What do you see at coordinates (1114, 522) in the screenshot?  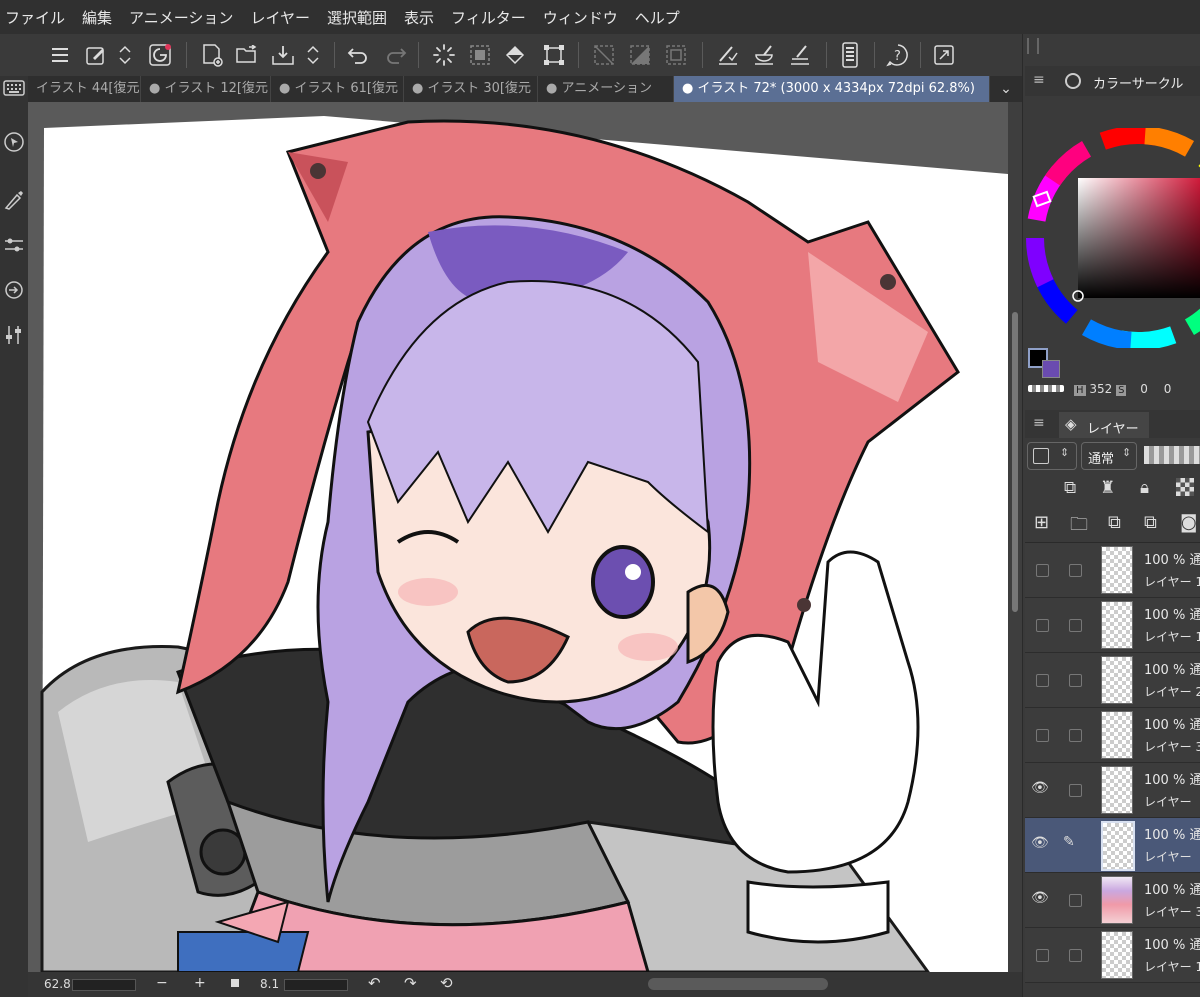 I see `transfer-down-icon: ⧉` at bounding box center [1114, 522].